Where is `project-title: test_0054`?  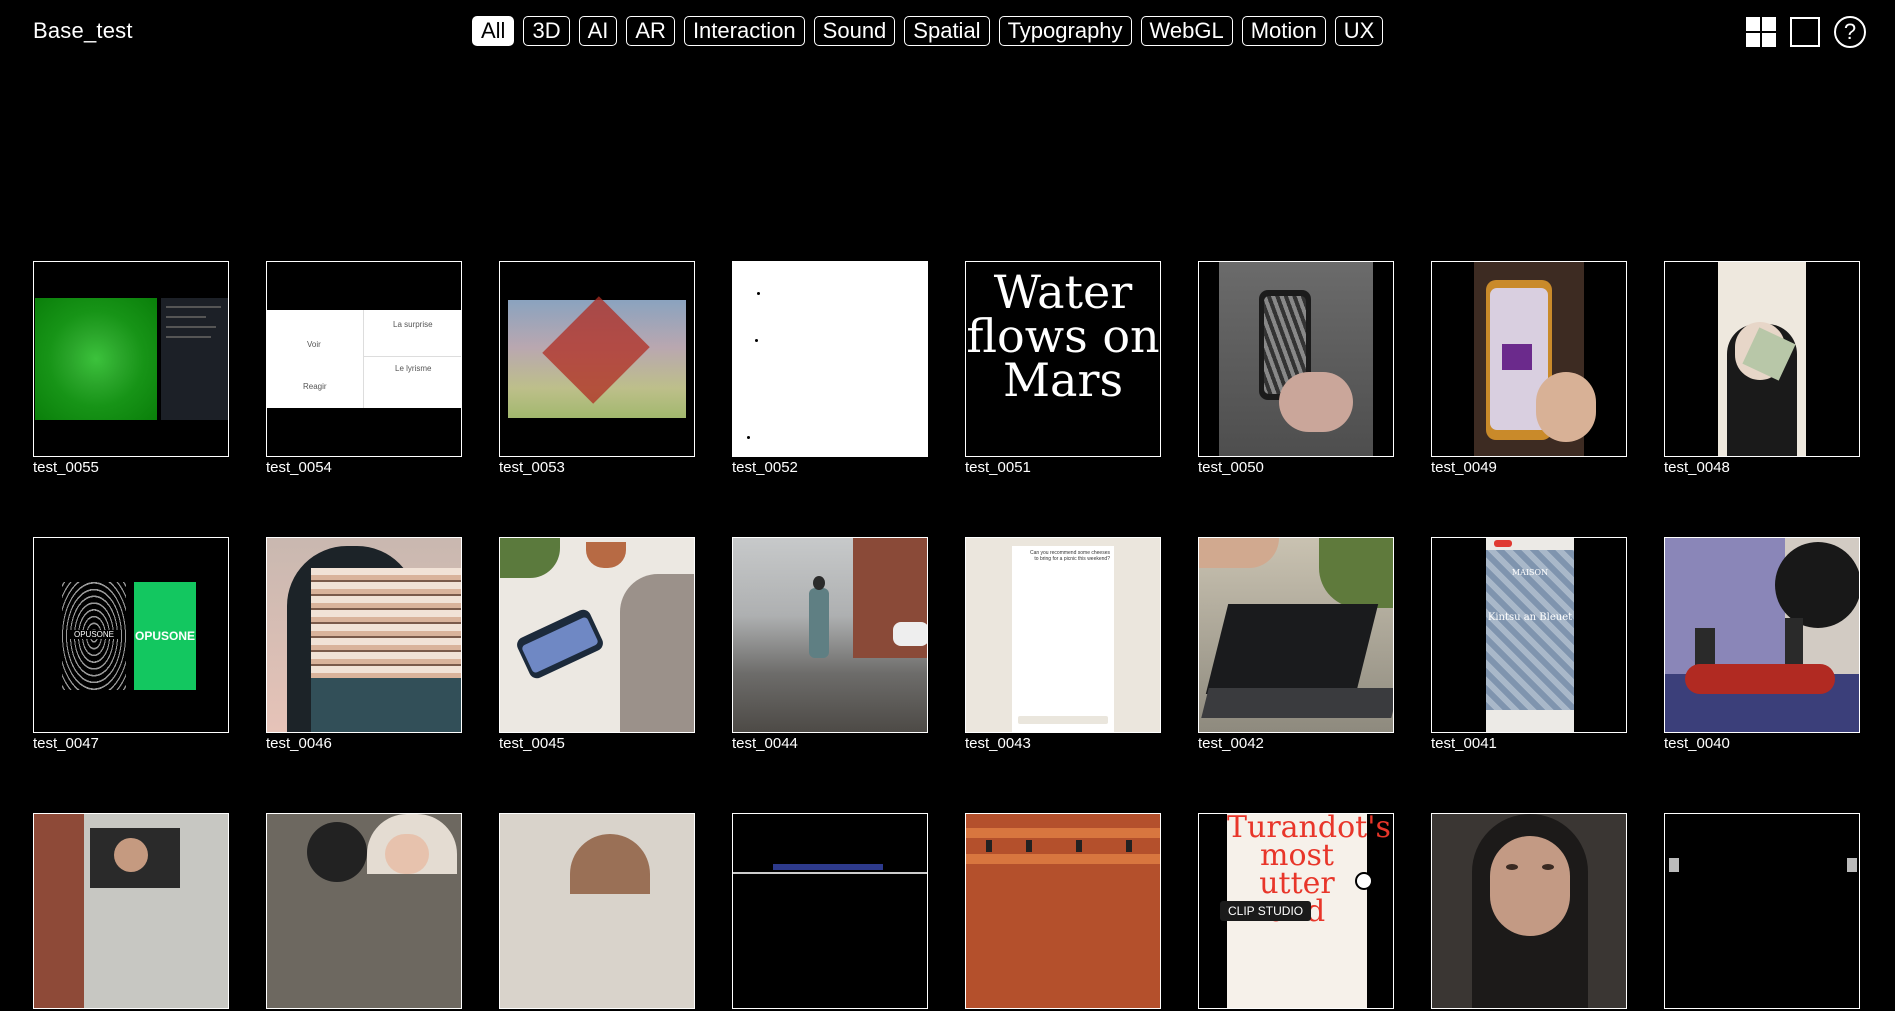
project-title: test_0054 is located at coordinates (299, 467).